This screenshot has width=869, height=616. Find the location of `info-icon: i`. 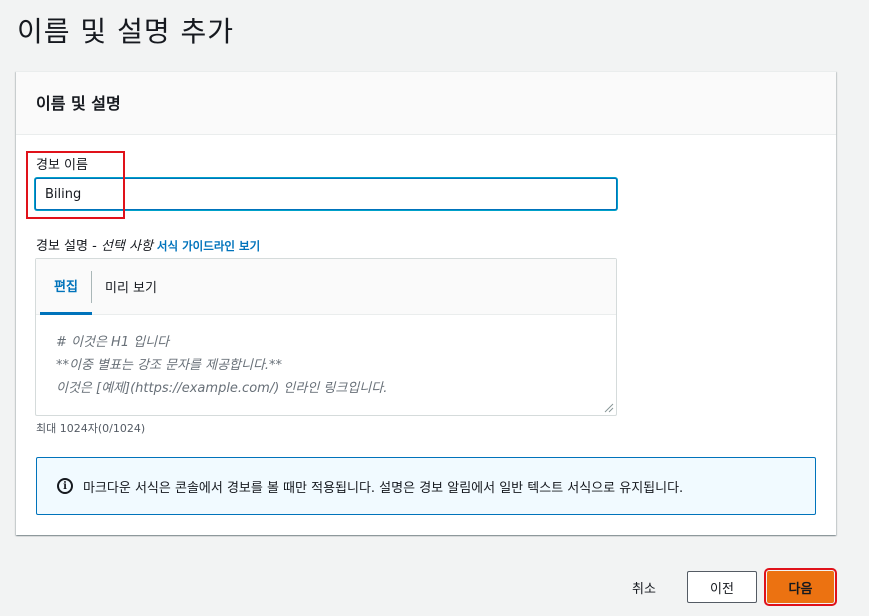

info-icon: i is located at coordinates (65, 486).